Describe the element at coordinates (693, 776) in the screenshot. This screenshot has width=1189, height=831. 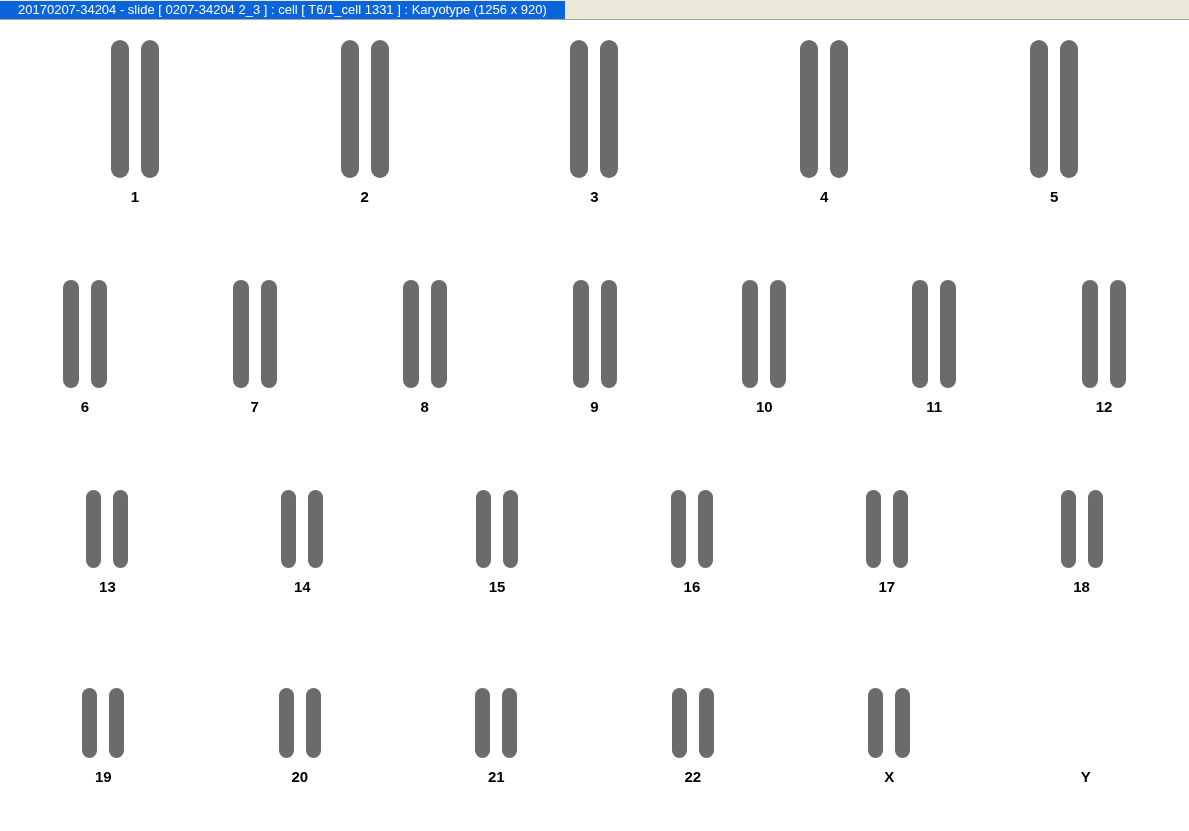
I see `chromosome-number: 22` at that location.